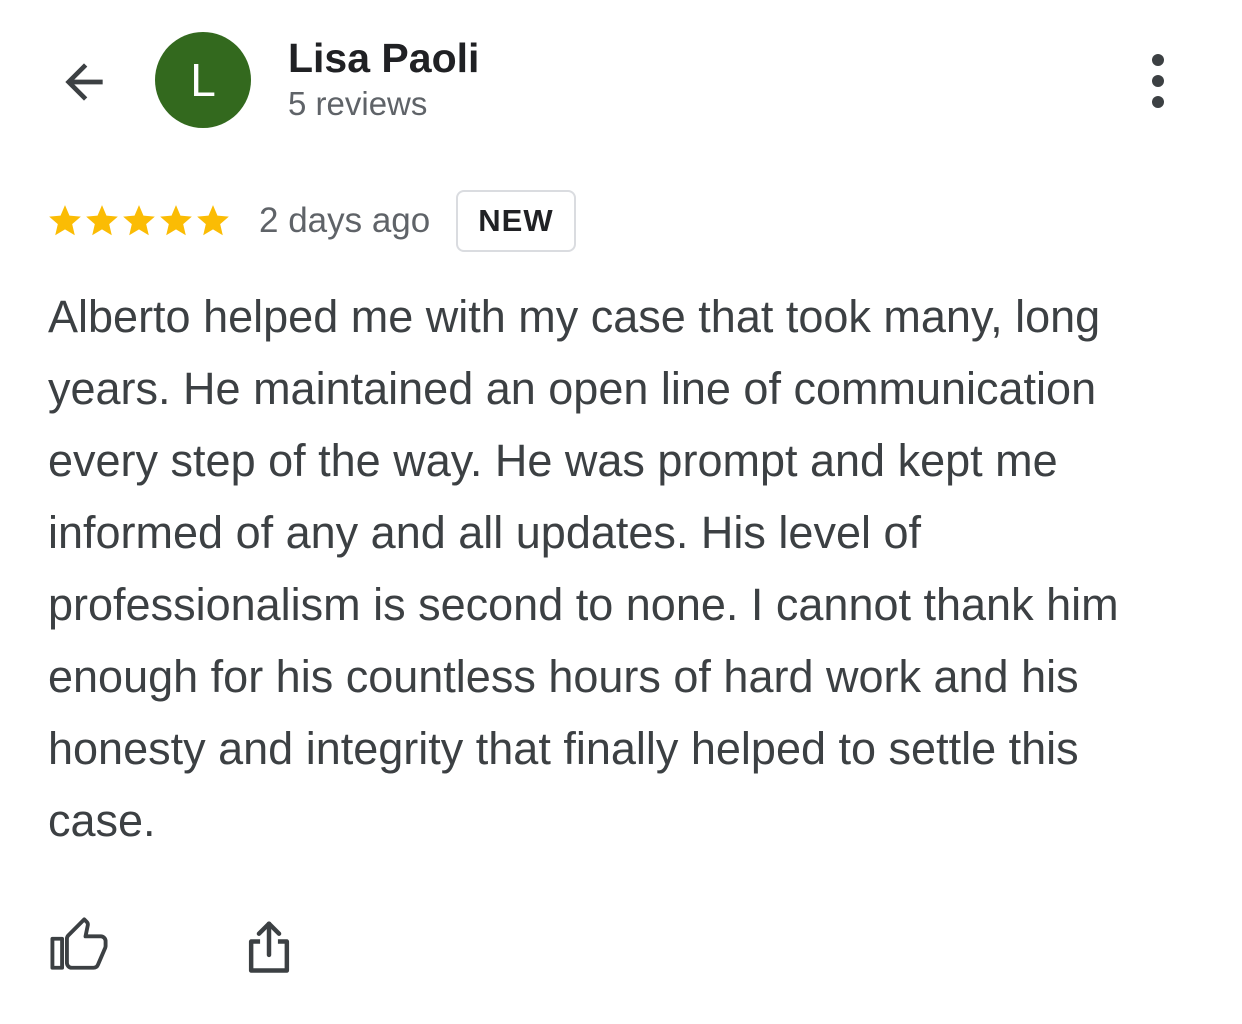  I want to click on new-badge: NEW, so click(516, 221).